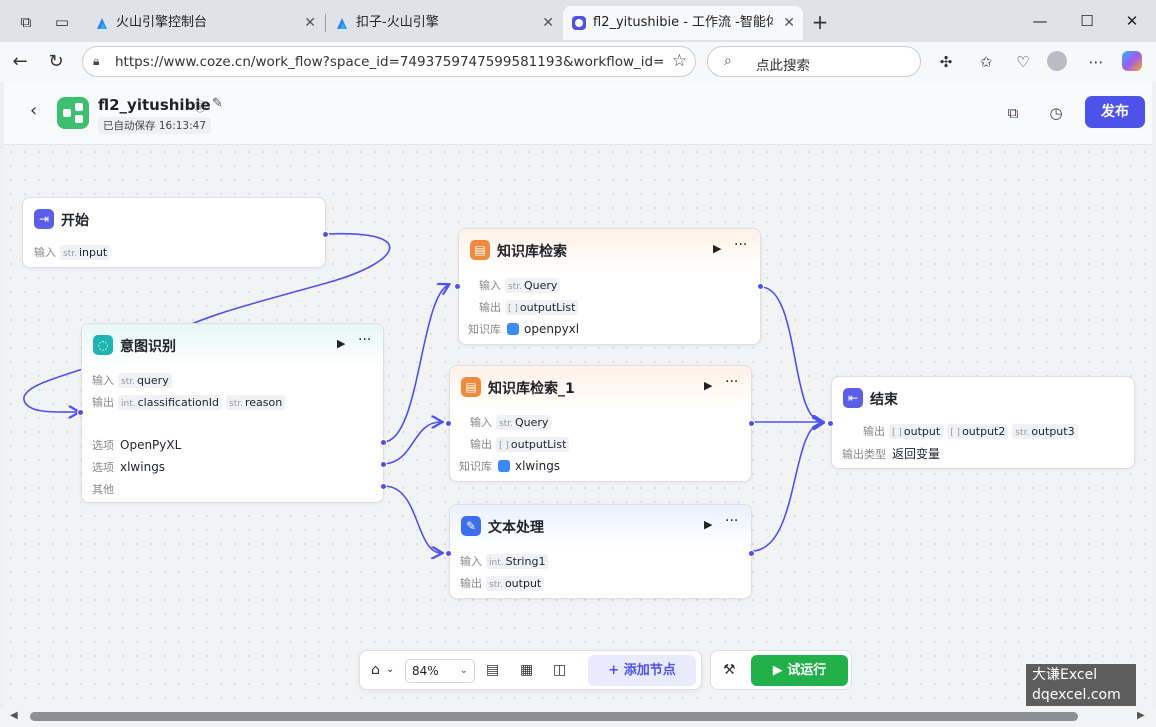 This screenshot has height=727, width=1156. Describe the element at coordinates (14, 715) in the screenshot. I see `scroll-left-icon: ◀` at that location.